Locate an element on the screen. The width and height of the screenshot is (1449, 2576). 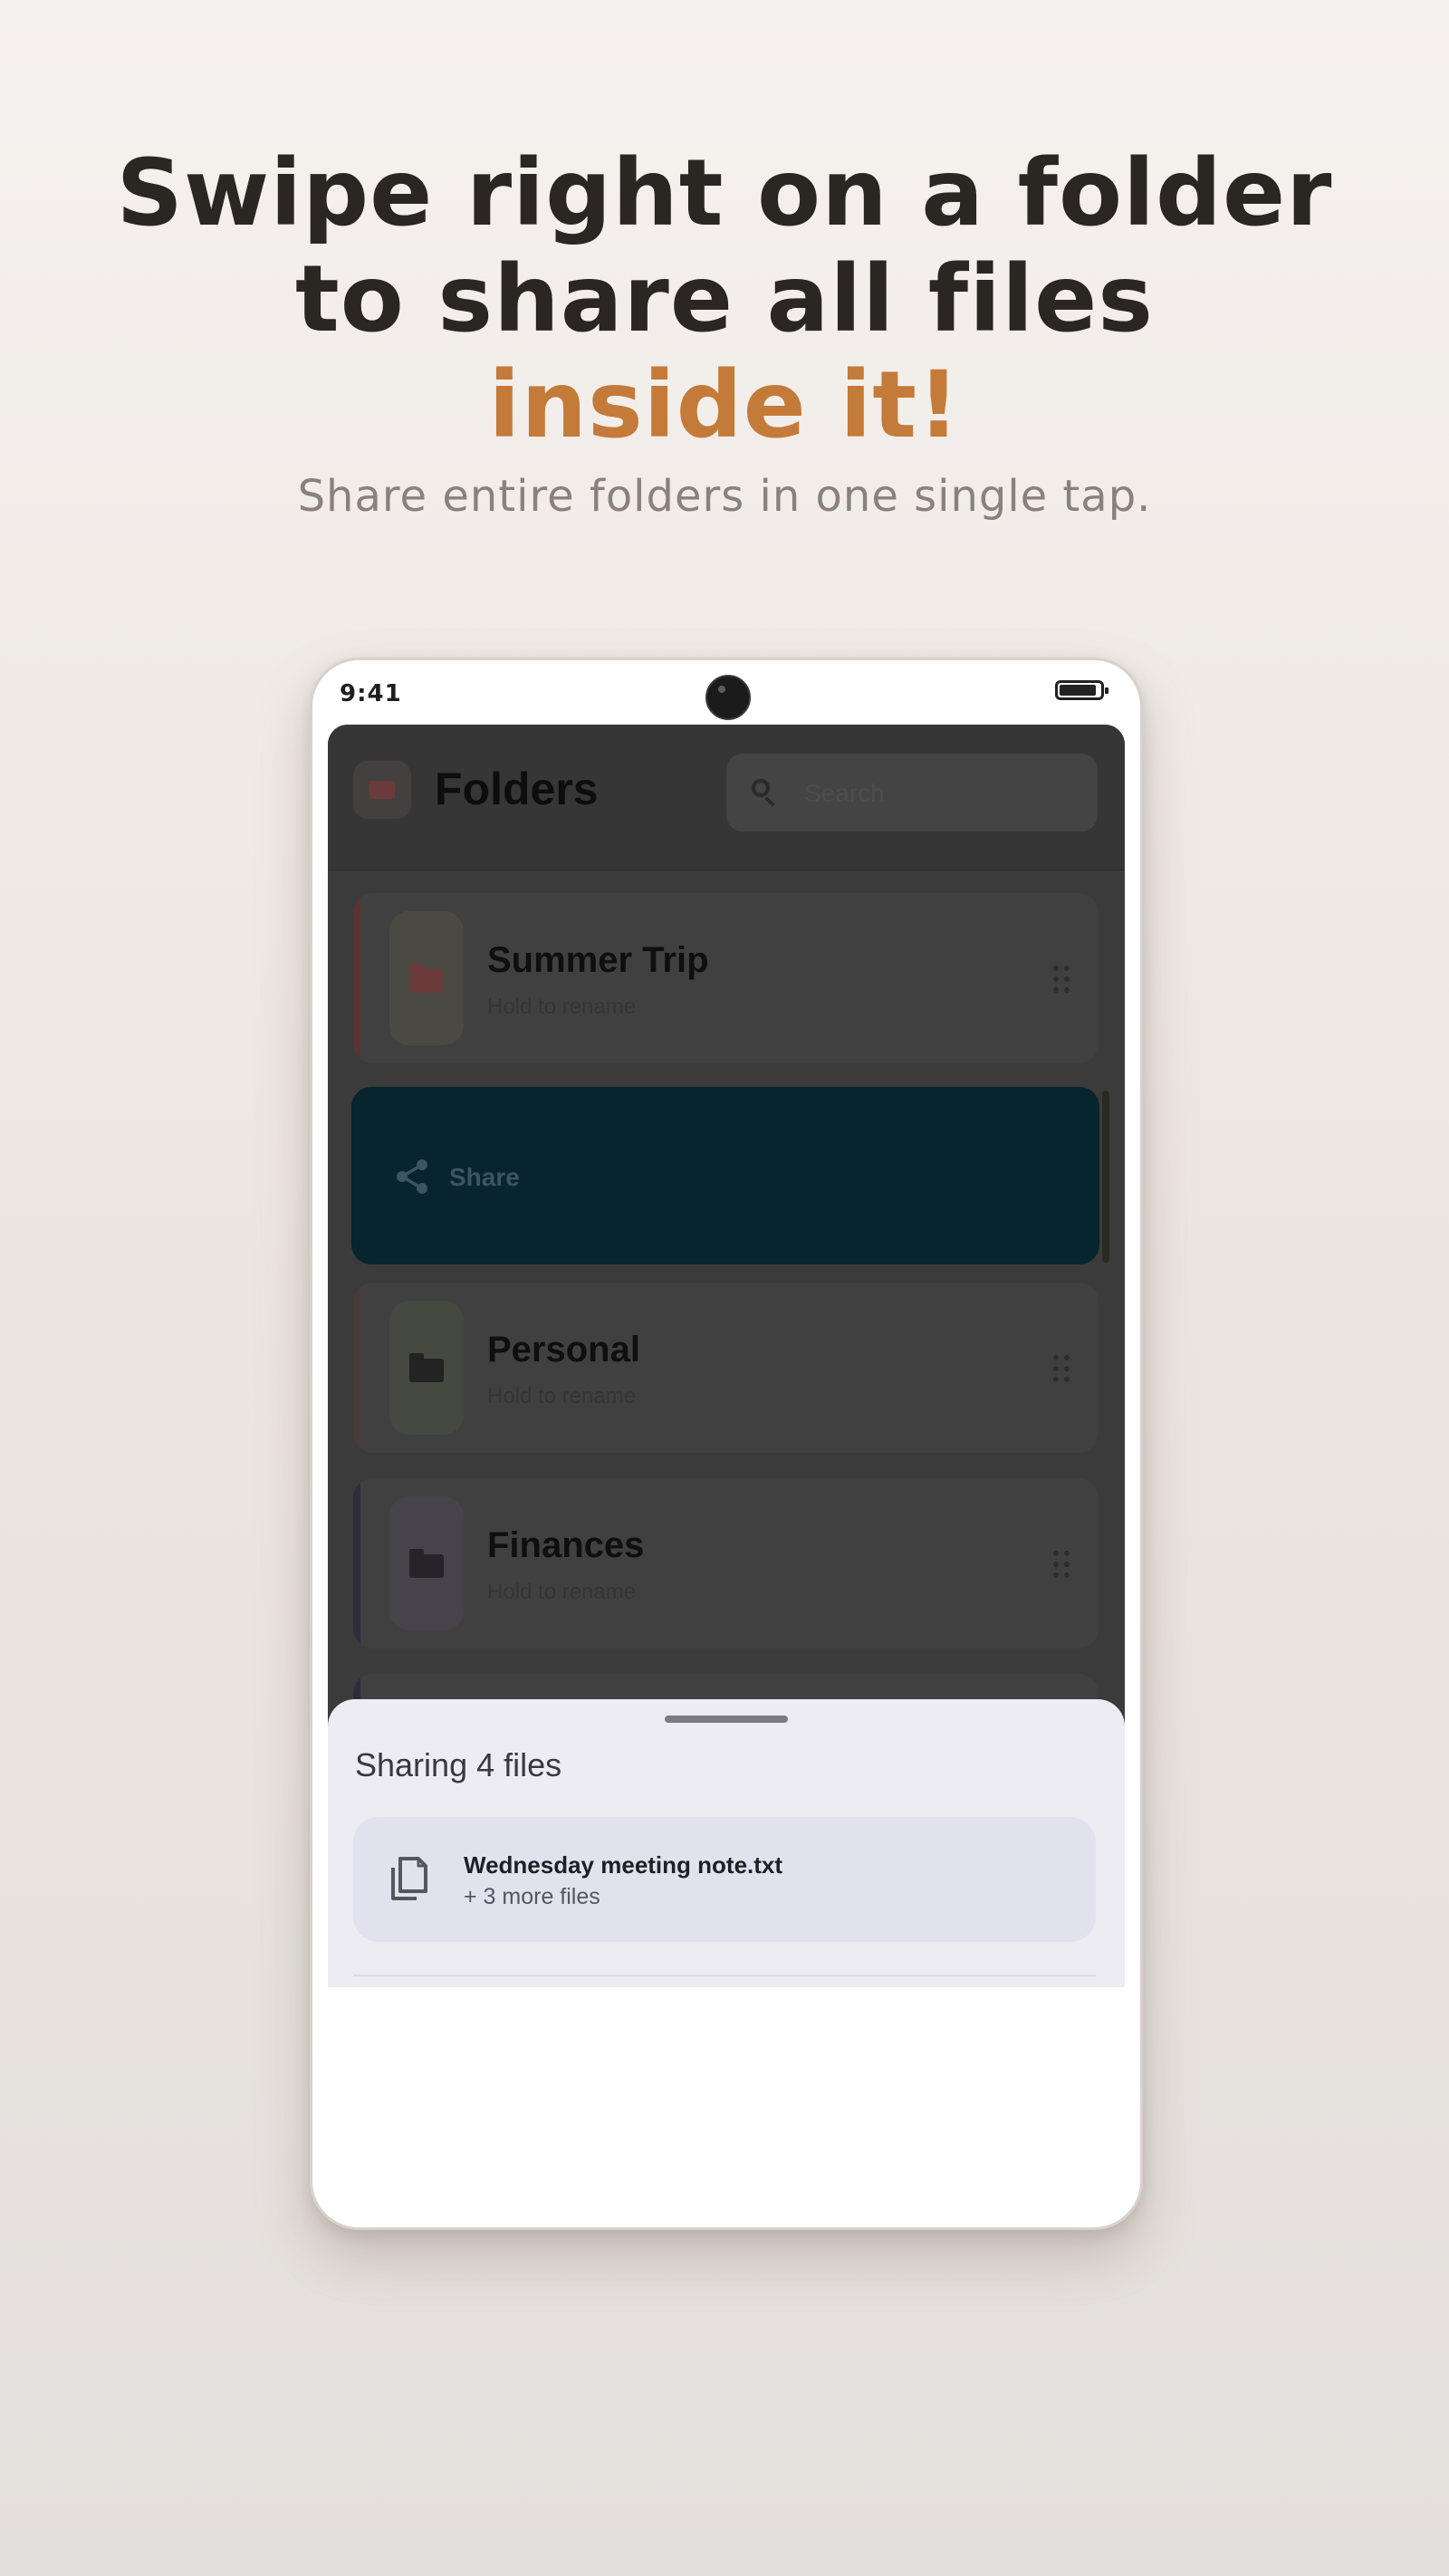
battery-icon is located at coordinates (1081, 690).